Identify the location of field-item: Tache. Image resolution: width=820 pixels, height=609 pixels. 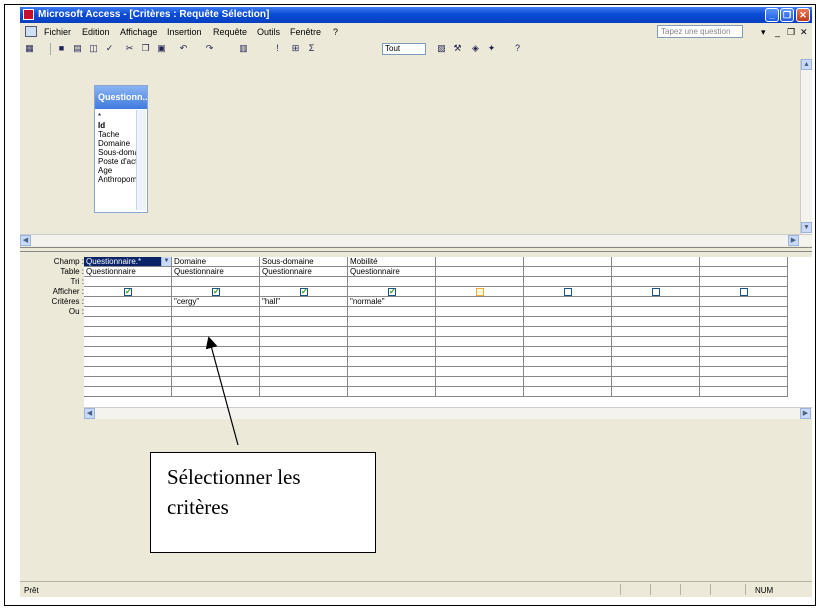
(118, 134).